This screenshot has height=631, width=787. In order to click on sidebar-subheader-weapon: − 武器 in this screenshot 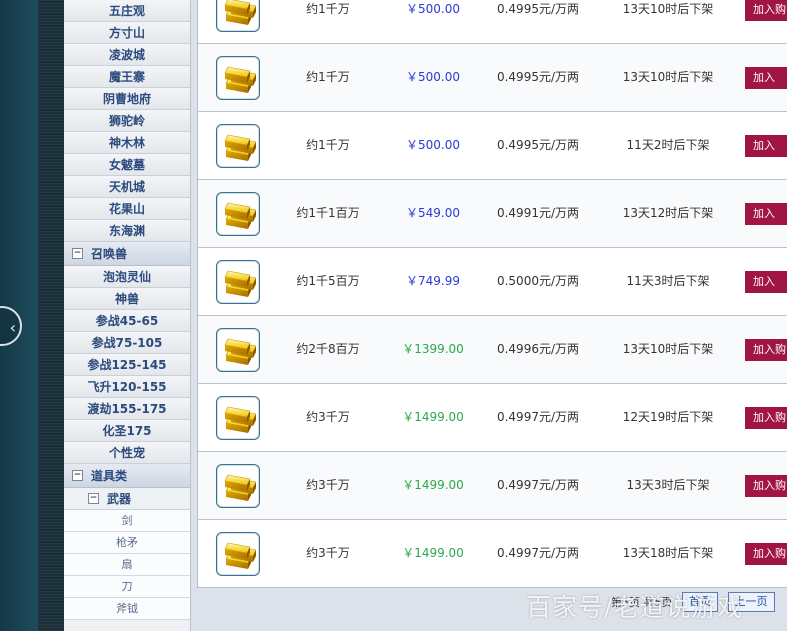, I will do `click(127, 499)`.